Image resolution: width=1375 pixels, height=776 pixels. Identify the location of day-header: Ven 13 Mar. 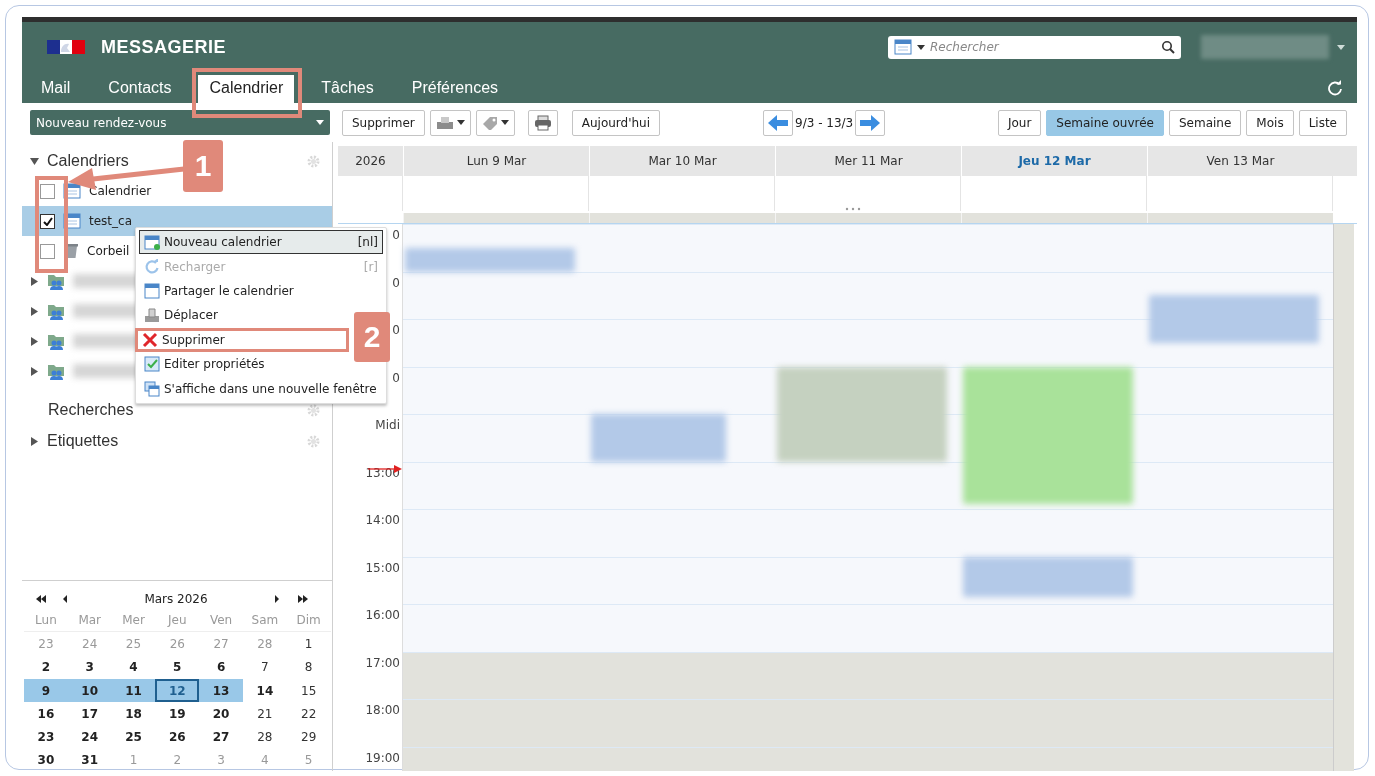
(1240, 161).